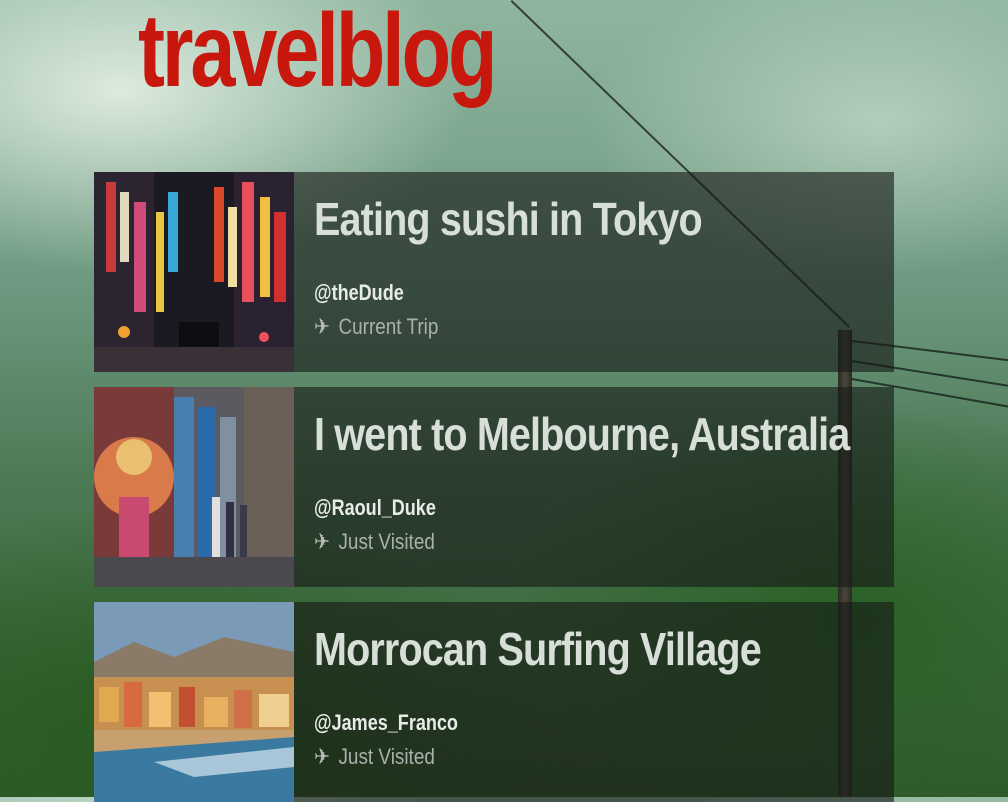  I want to click on post-status: ✈ Current Trip, so click(376, 327).